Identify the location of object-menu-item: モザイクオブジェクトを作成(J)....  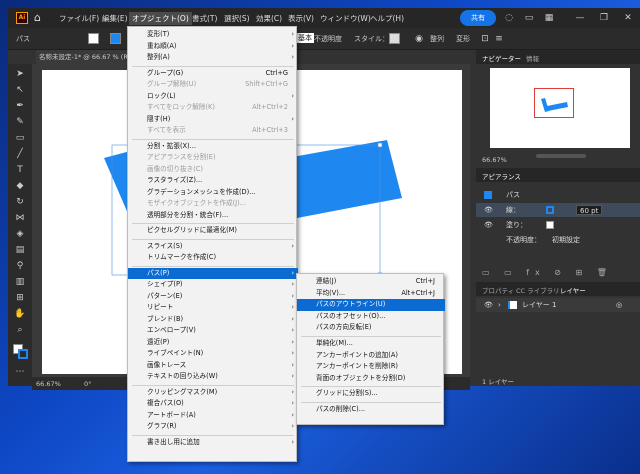
(213, 204).